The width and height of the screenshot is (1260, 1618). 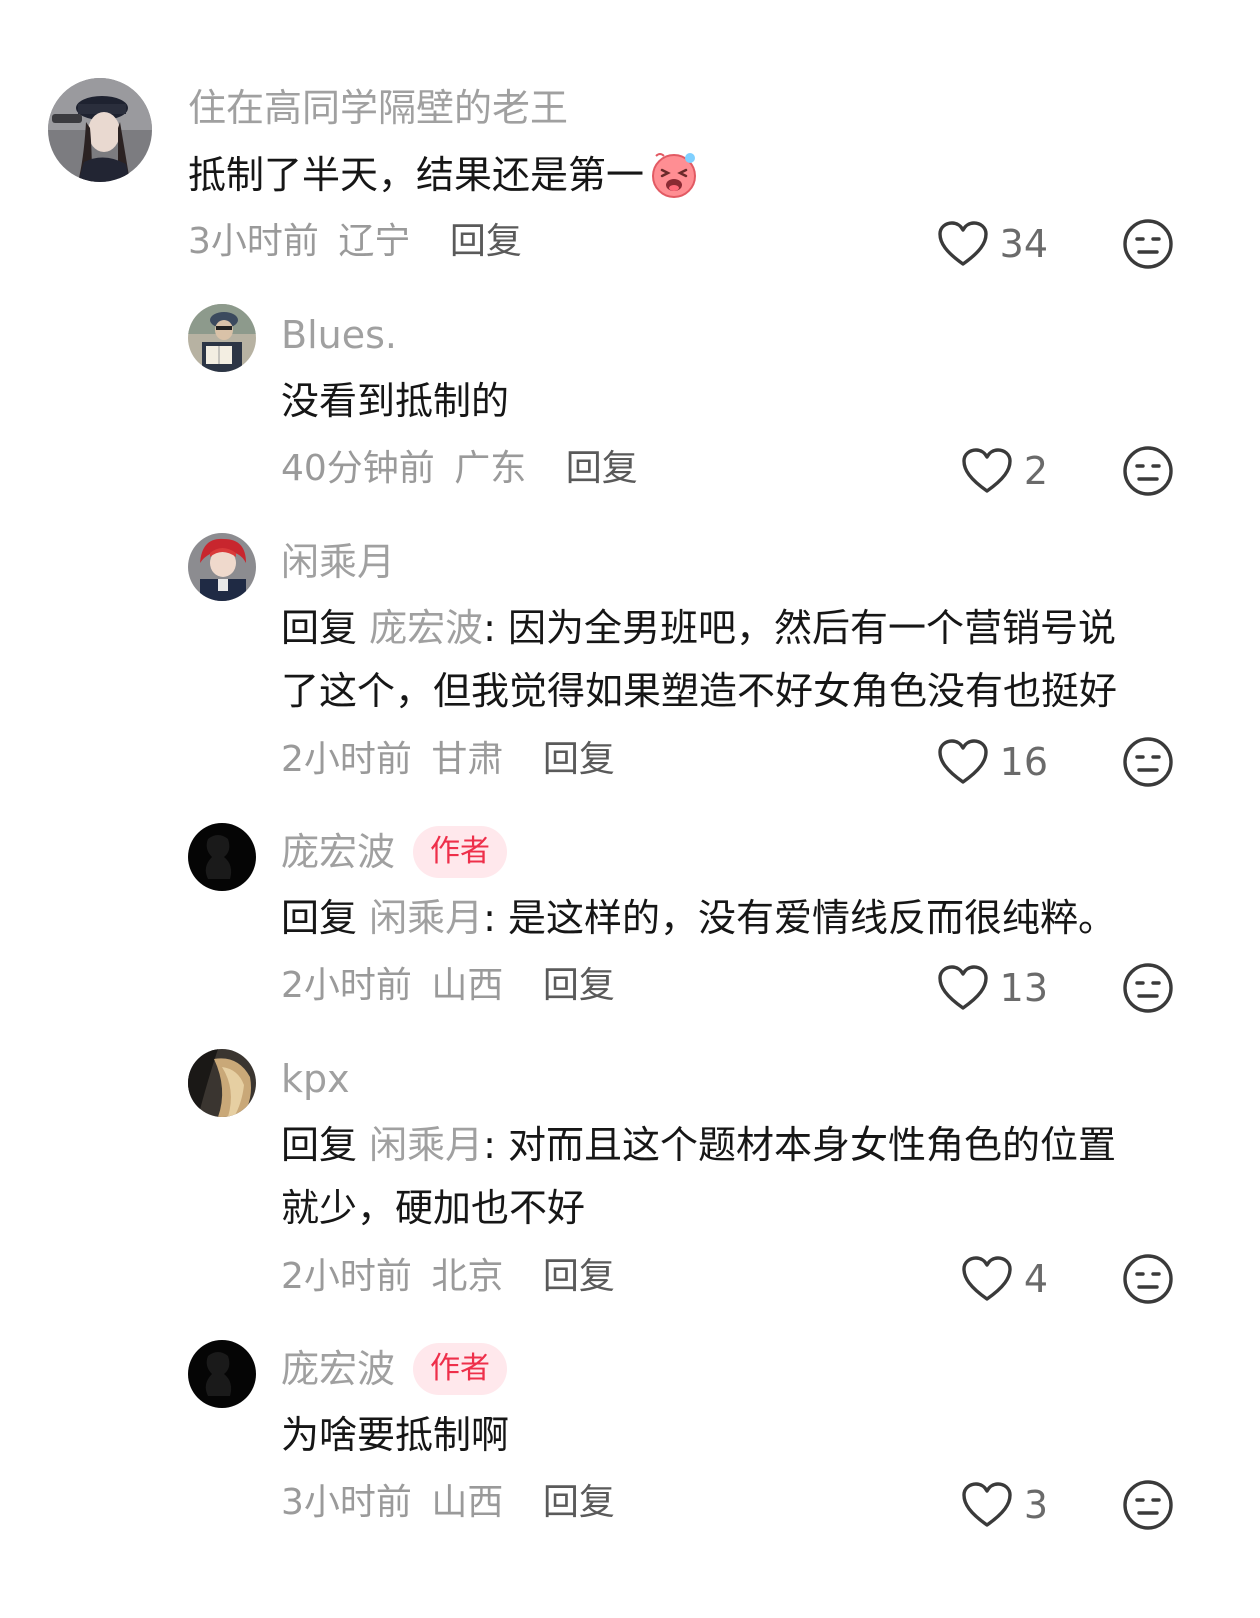 What do you see at coordinates (395, 1435) in the screenshot?
I see `comment-body: 为啥要抵制啊` at bounding box center [395, 1435].